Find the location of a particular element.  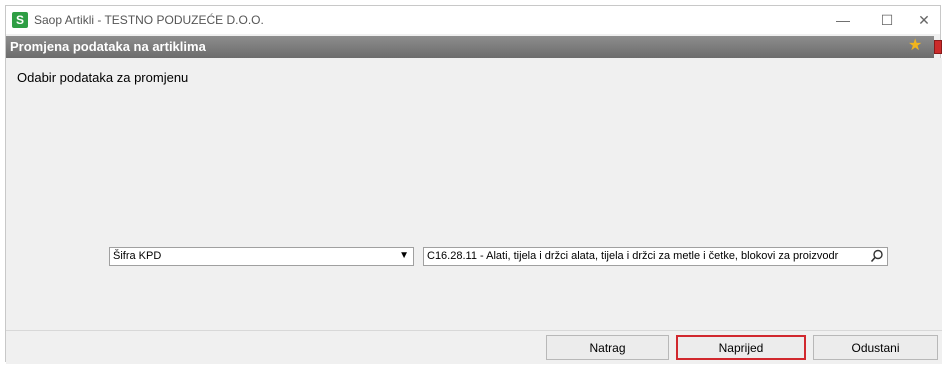

dialog-header: Promjena podataka na artiklima is located at coordinates (470, 47).